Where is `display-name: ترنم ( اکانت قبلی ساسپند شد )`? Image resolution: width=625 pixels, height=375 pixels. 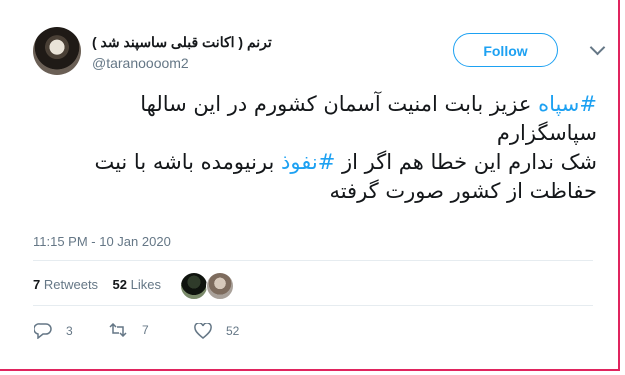 display-name: ترنم ( اکانت قبلی ساسپند شد ) is located at coordinates (182, 42).